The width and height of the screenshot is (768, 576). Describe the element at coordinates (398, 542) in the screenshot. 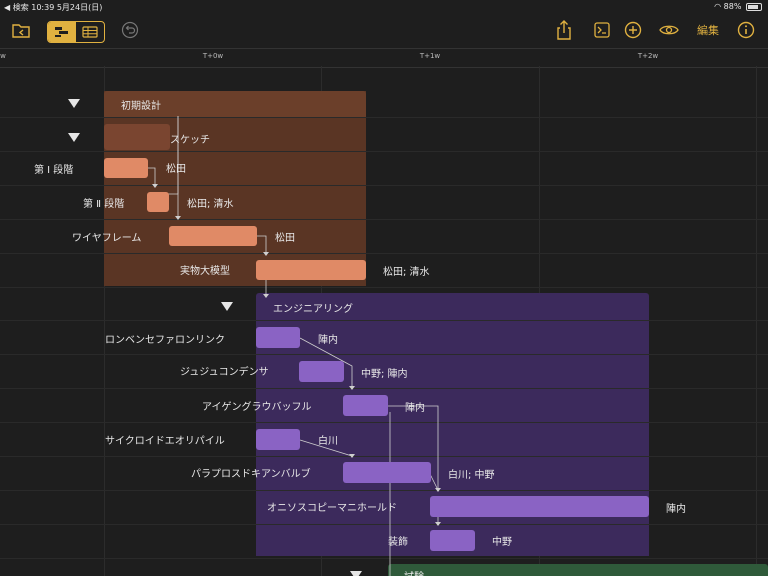

I see `task-name: 装飾` at that location.